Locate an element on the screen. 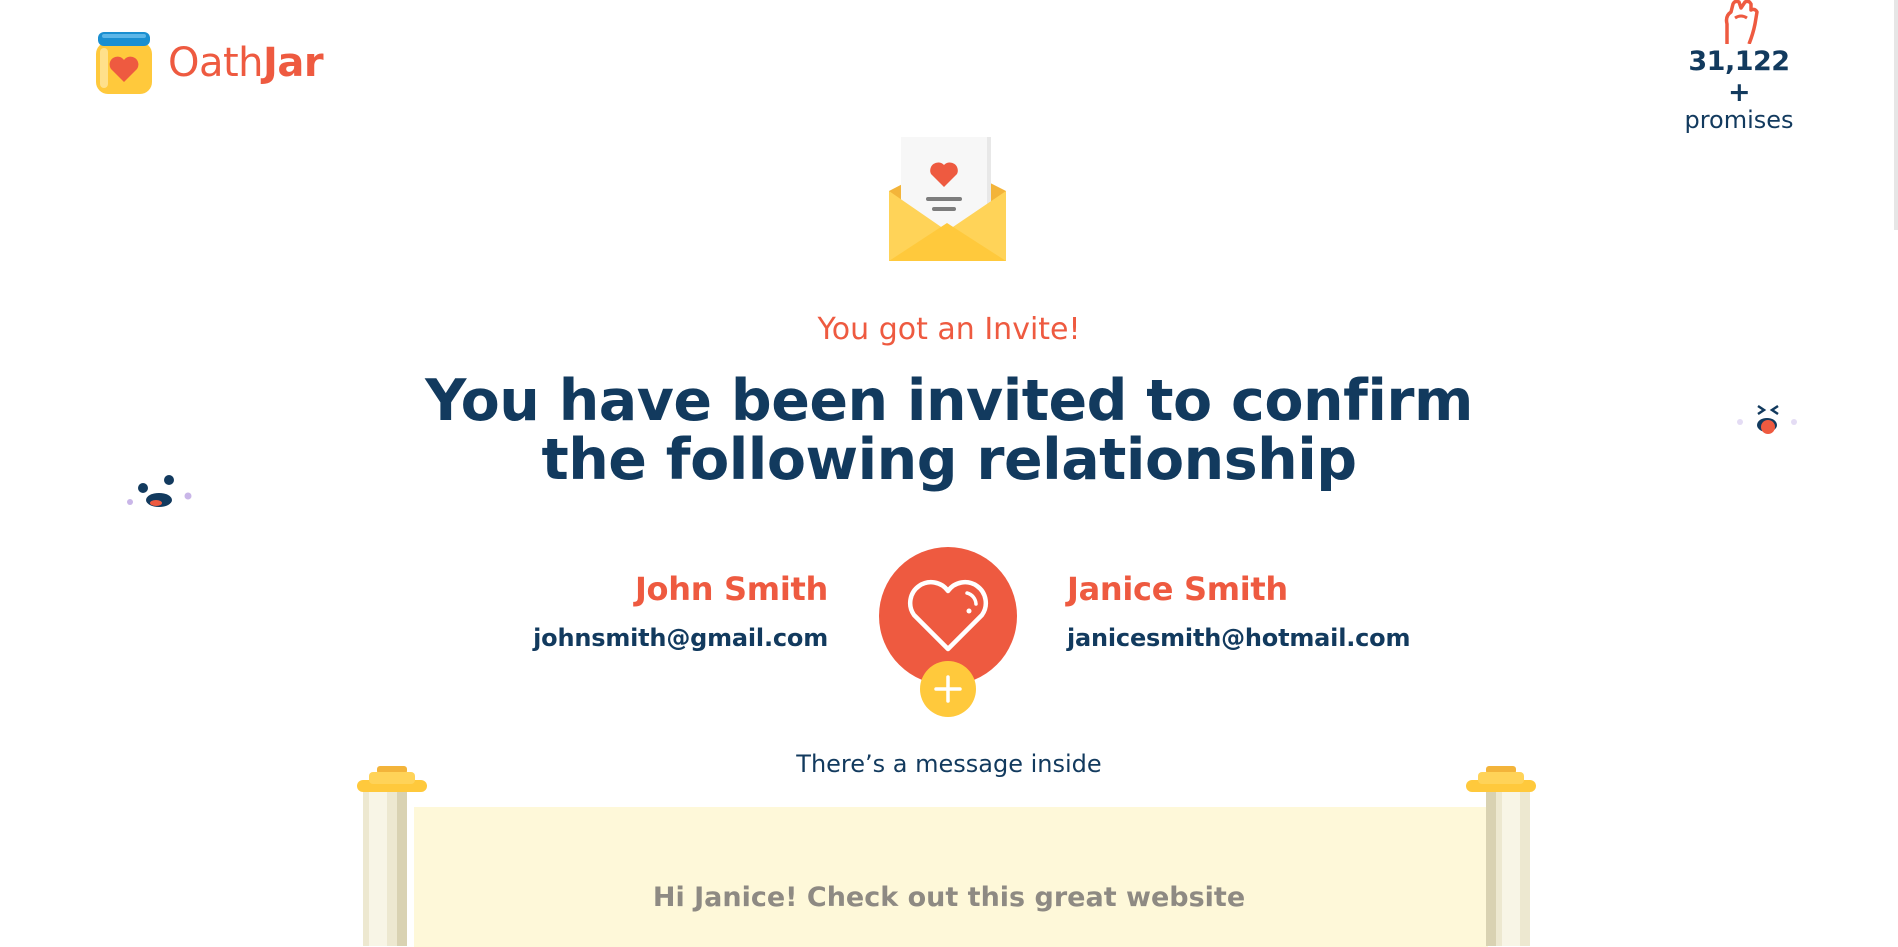 Image resolution: width=1898 pixels, height=947 pixels. brand-name: OathJar is located at coordinates (246, 63).